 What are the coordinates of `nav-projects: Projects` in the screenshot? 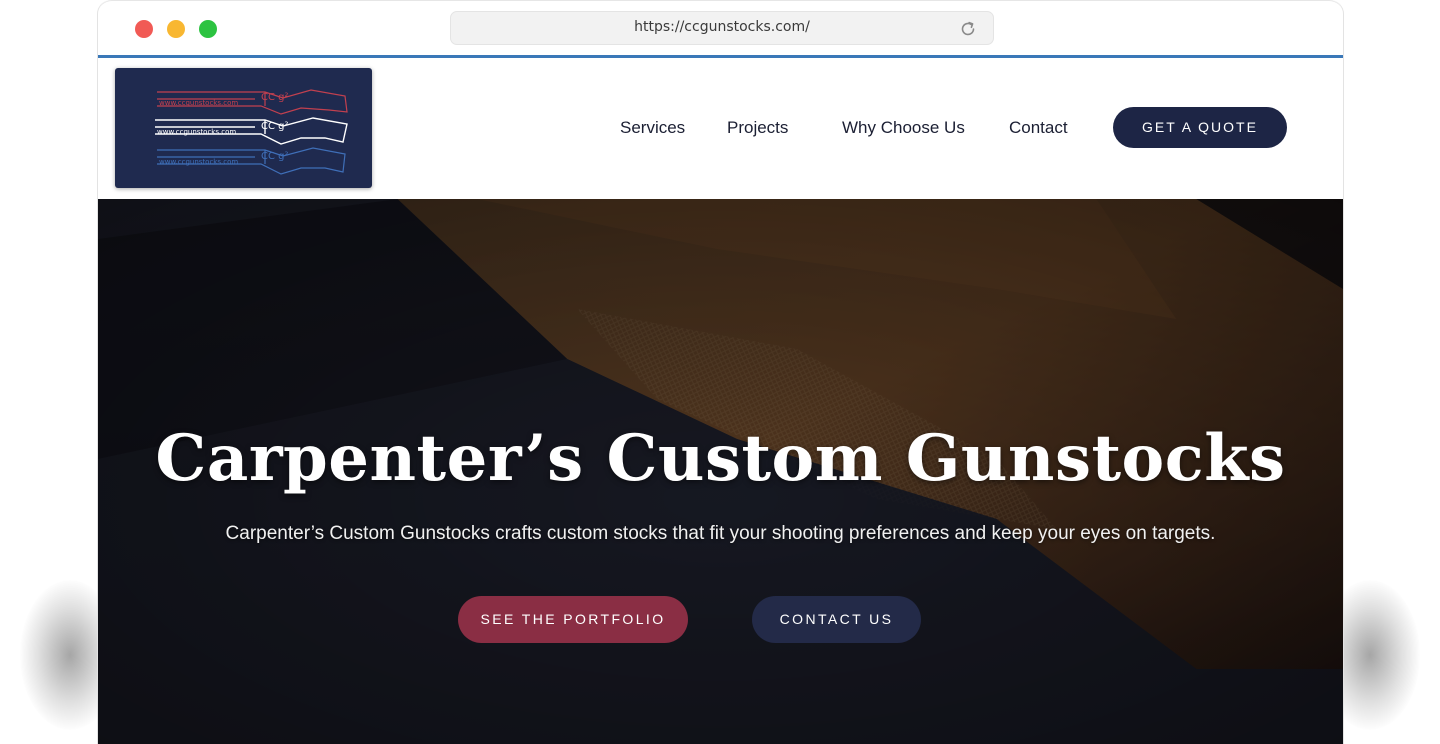 It's located at (757, 128).